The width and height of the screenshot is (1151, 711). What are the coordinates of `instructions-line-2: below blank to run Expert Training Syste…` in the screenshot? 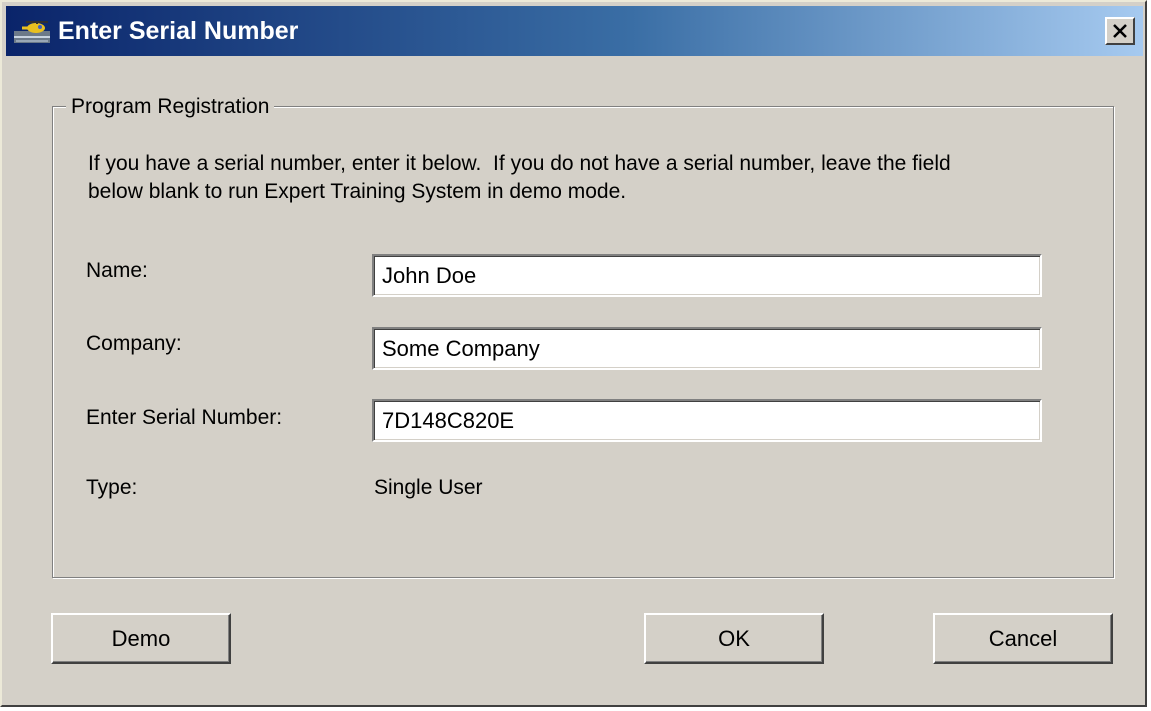 It's located at (357, 191).